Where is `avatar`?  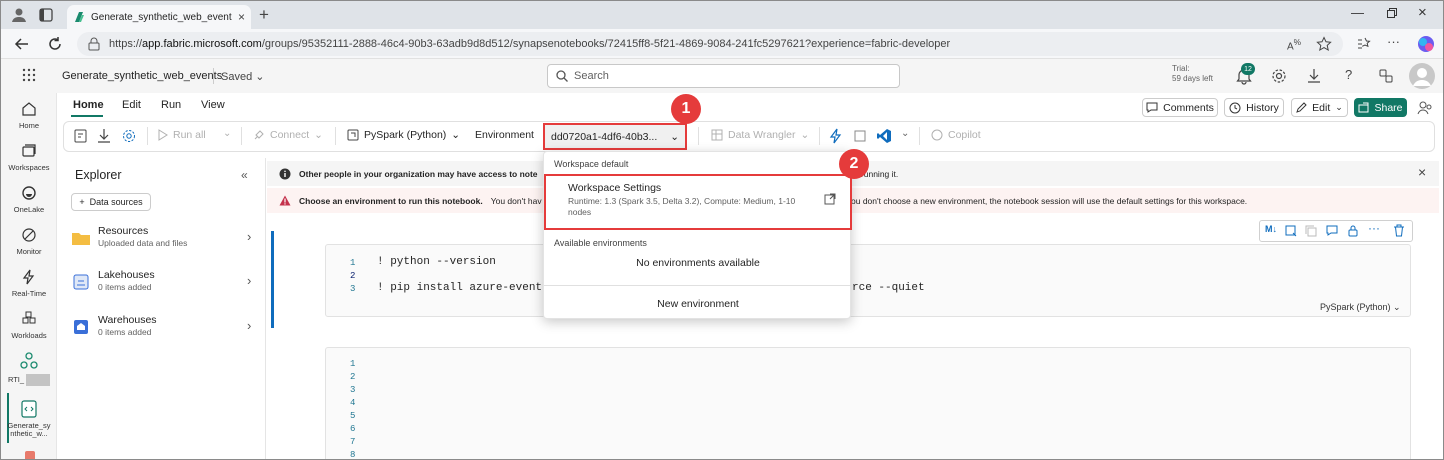
avatar is located at coordinates (1422, 76).